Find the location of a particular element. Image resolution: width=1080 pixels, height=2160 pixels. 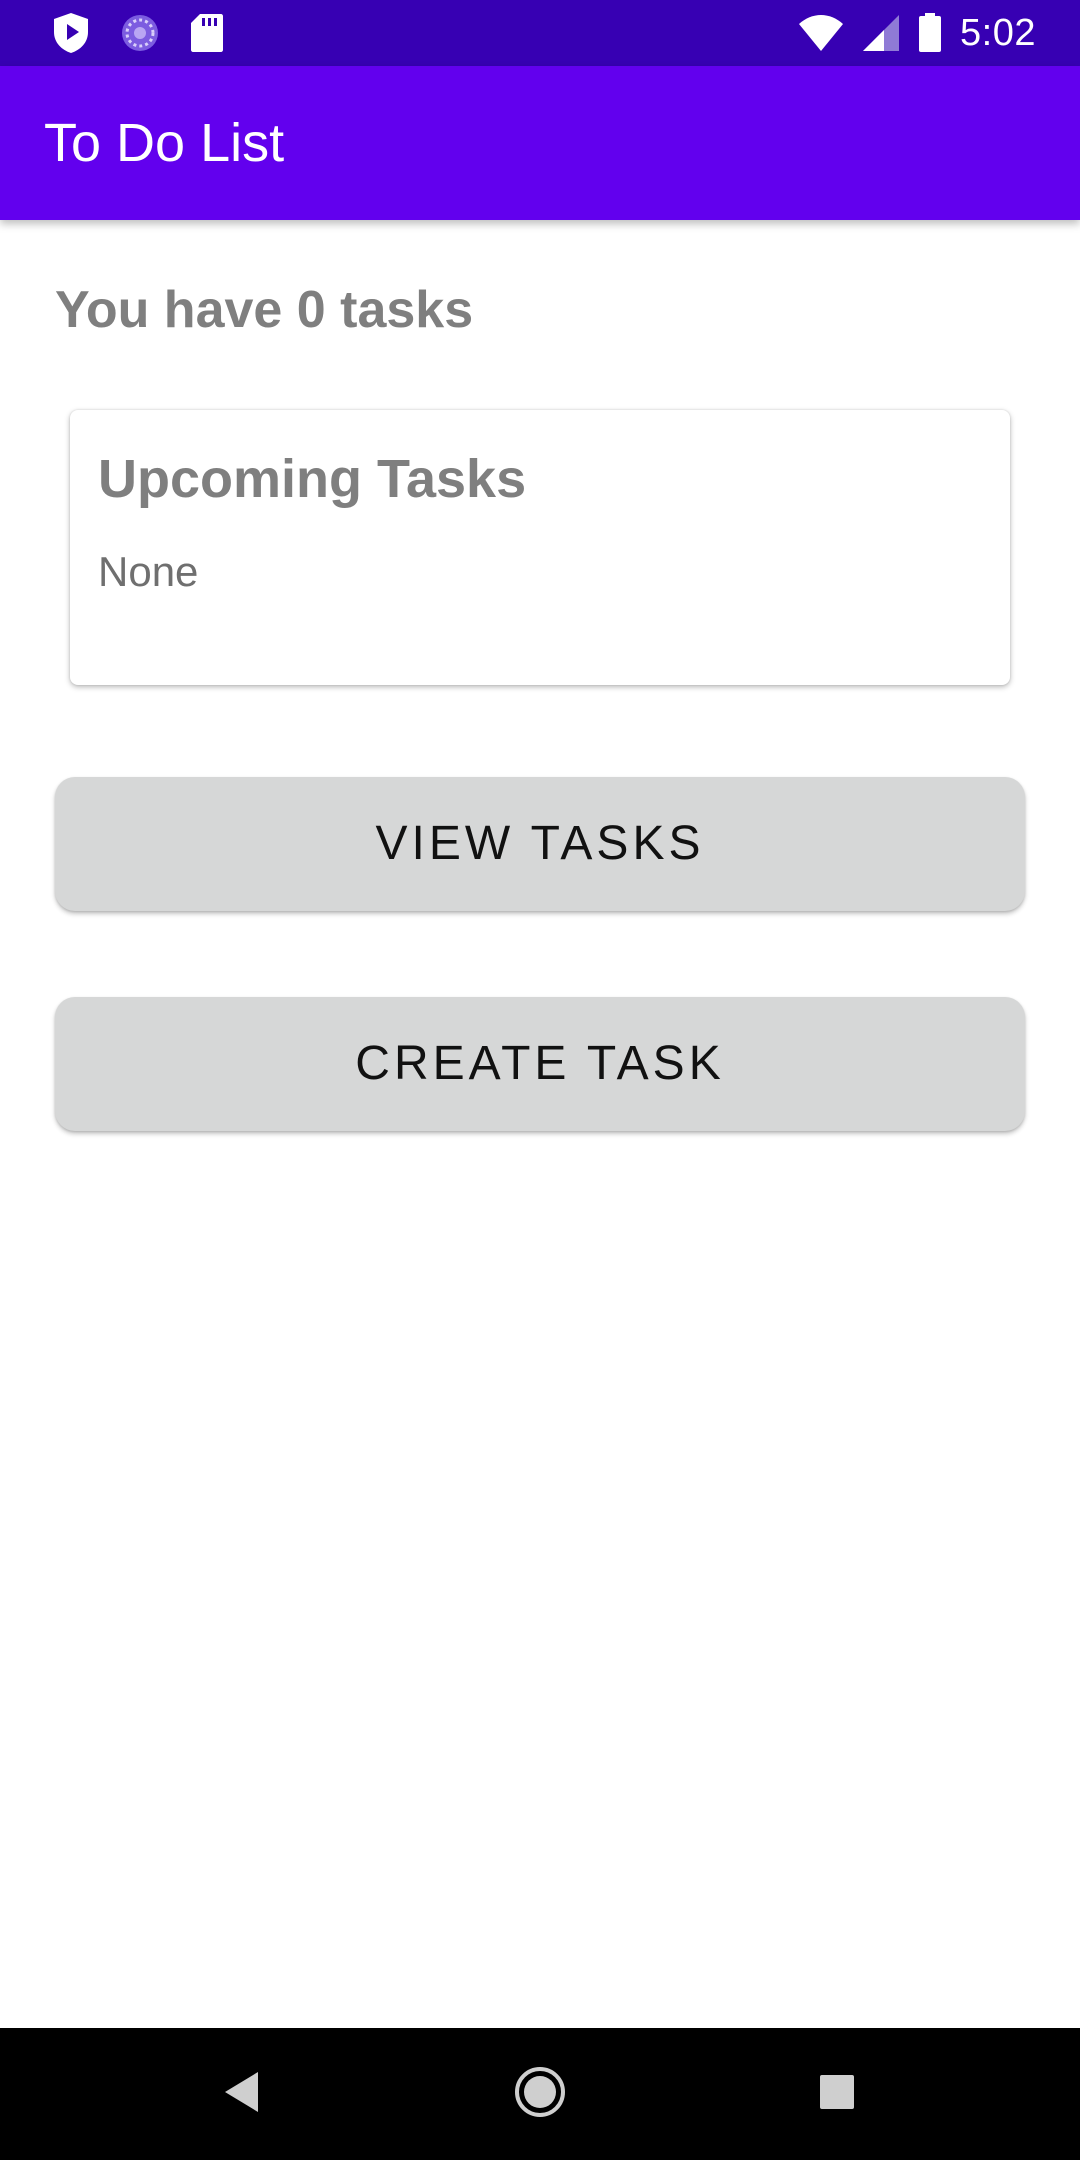

back-button is located at coordinates (242, 2094).